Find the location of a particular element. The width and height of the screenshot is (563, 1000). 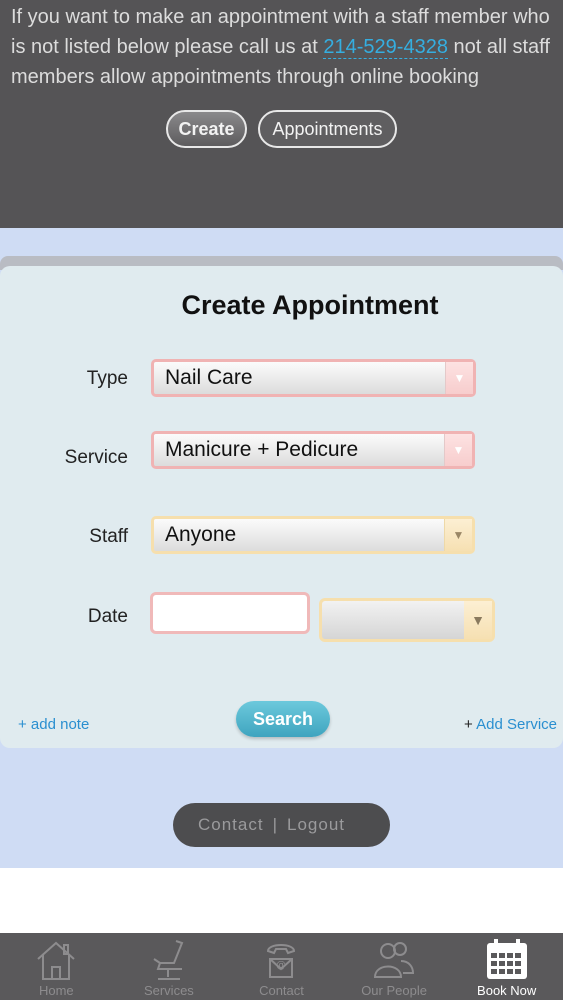

type-label: Type is located at coordinates (107, 378).